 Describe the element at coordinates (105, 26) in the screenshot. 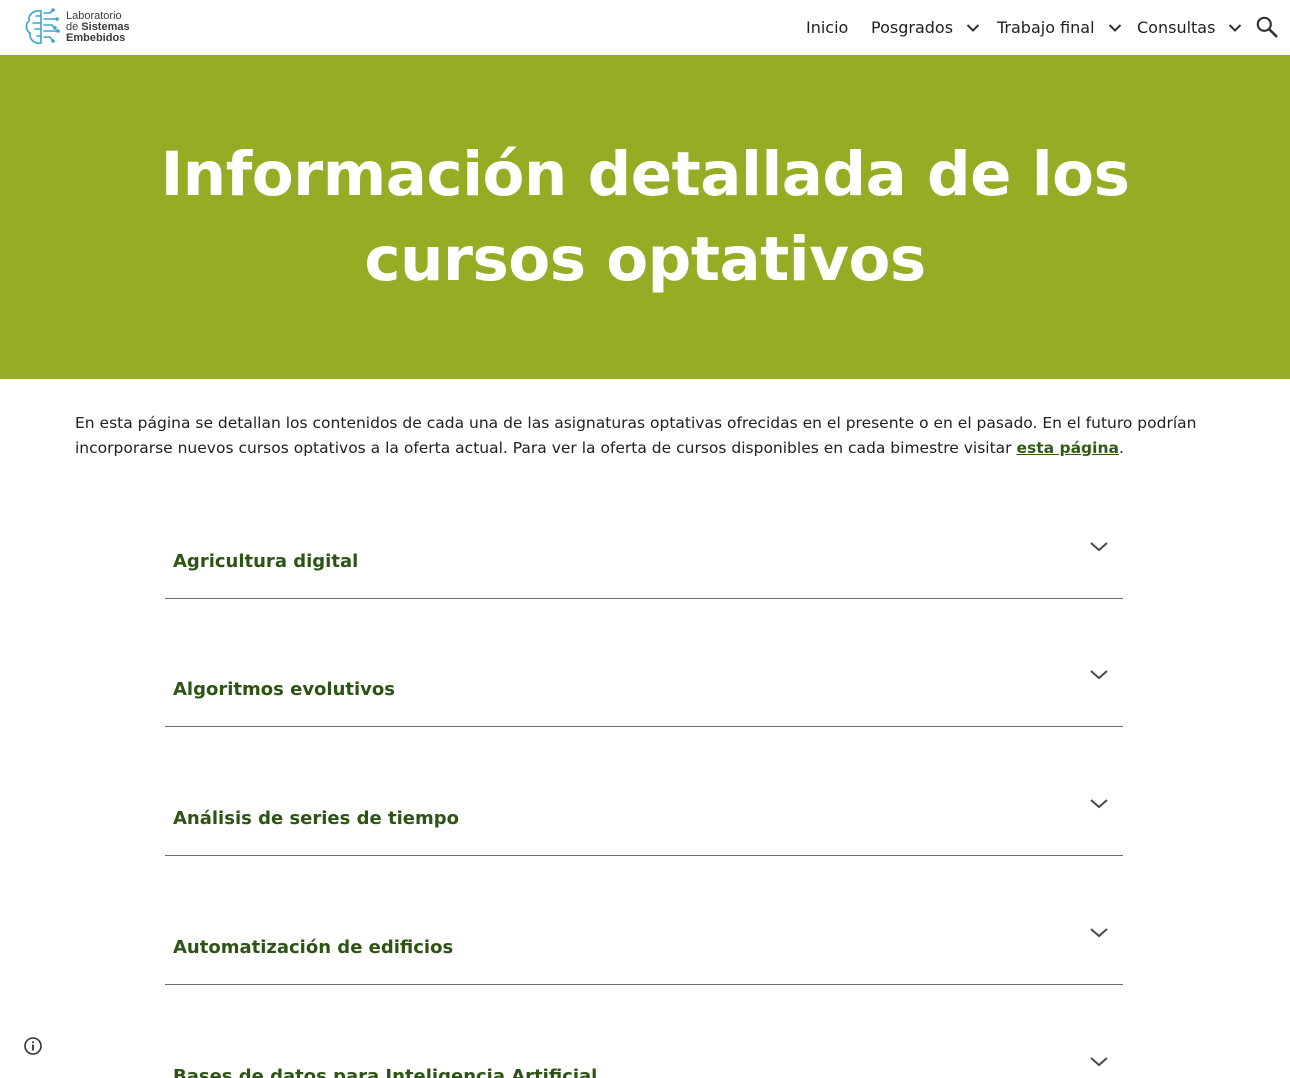

I see `logo-line-2-bold: Sistemas` at that location.